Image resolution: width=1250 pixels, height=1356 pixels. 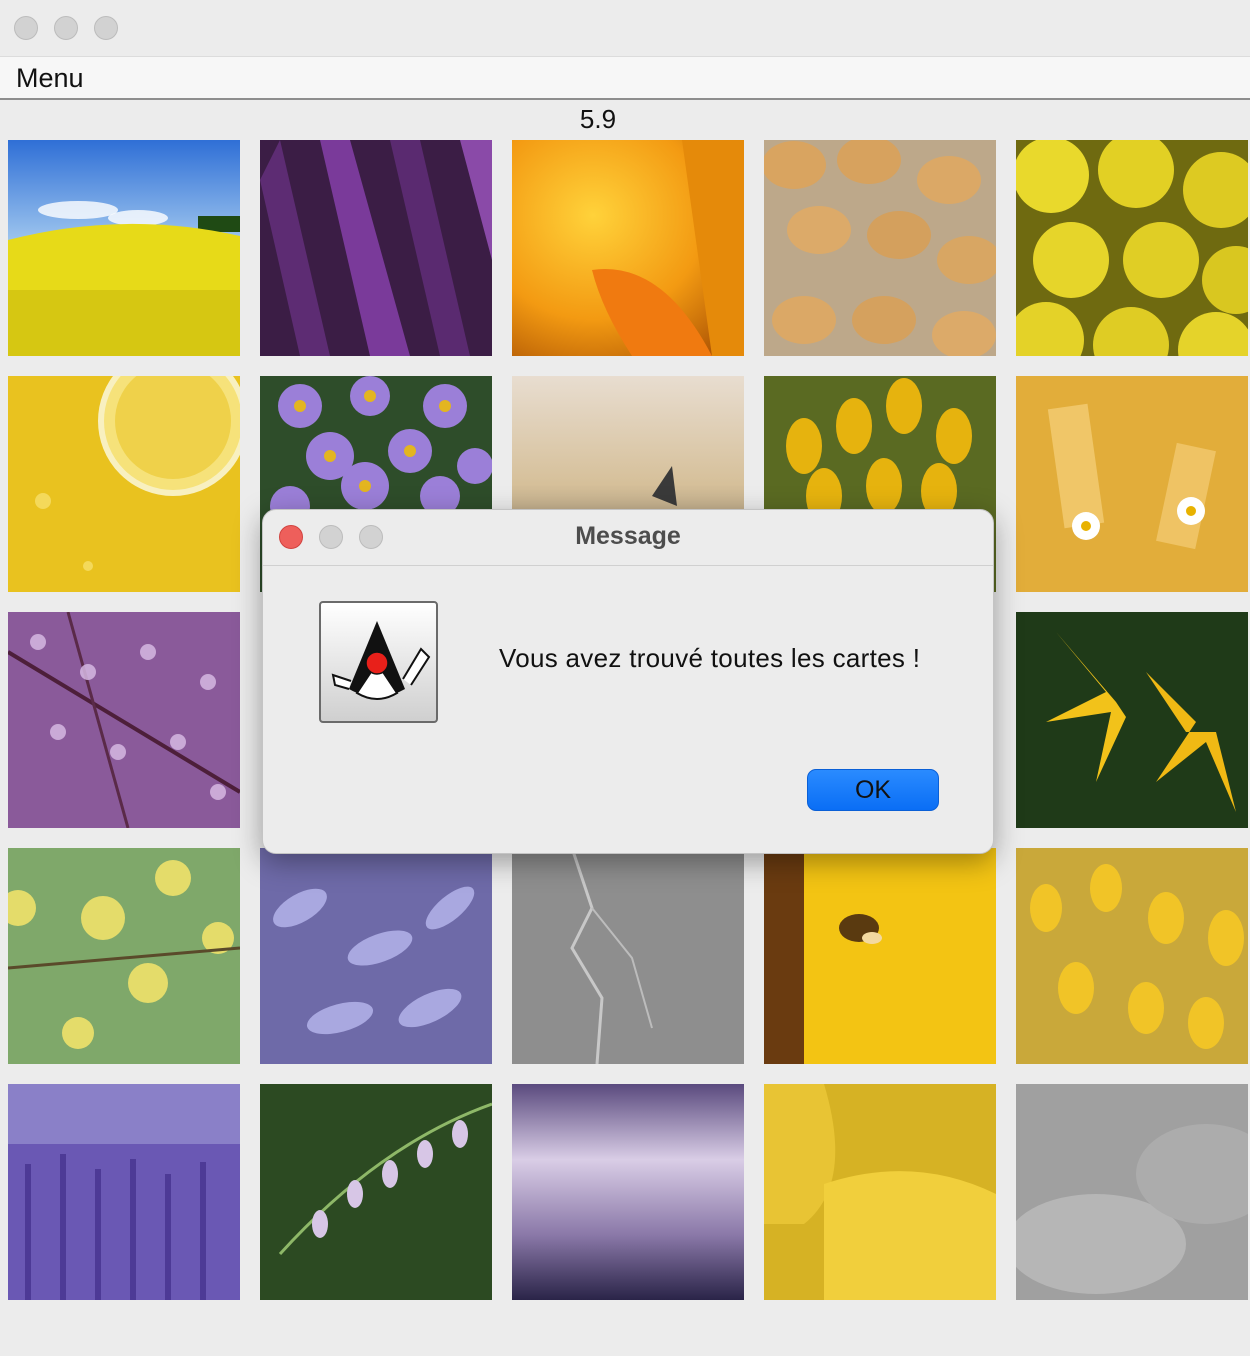 What do you see at coordinates (50, 78) in the screenshot?
I see `menu-item: Menu` at bounding box center [50, 78].